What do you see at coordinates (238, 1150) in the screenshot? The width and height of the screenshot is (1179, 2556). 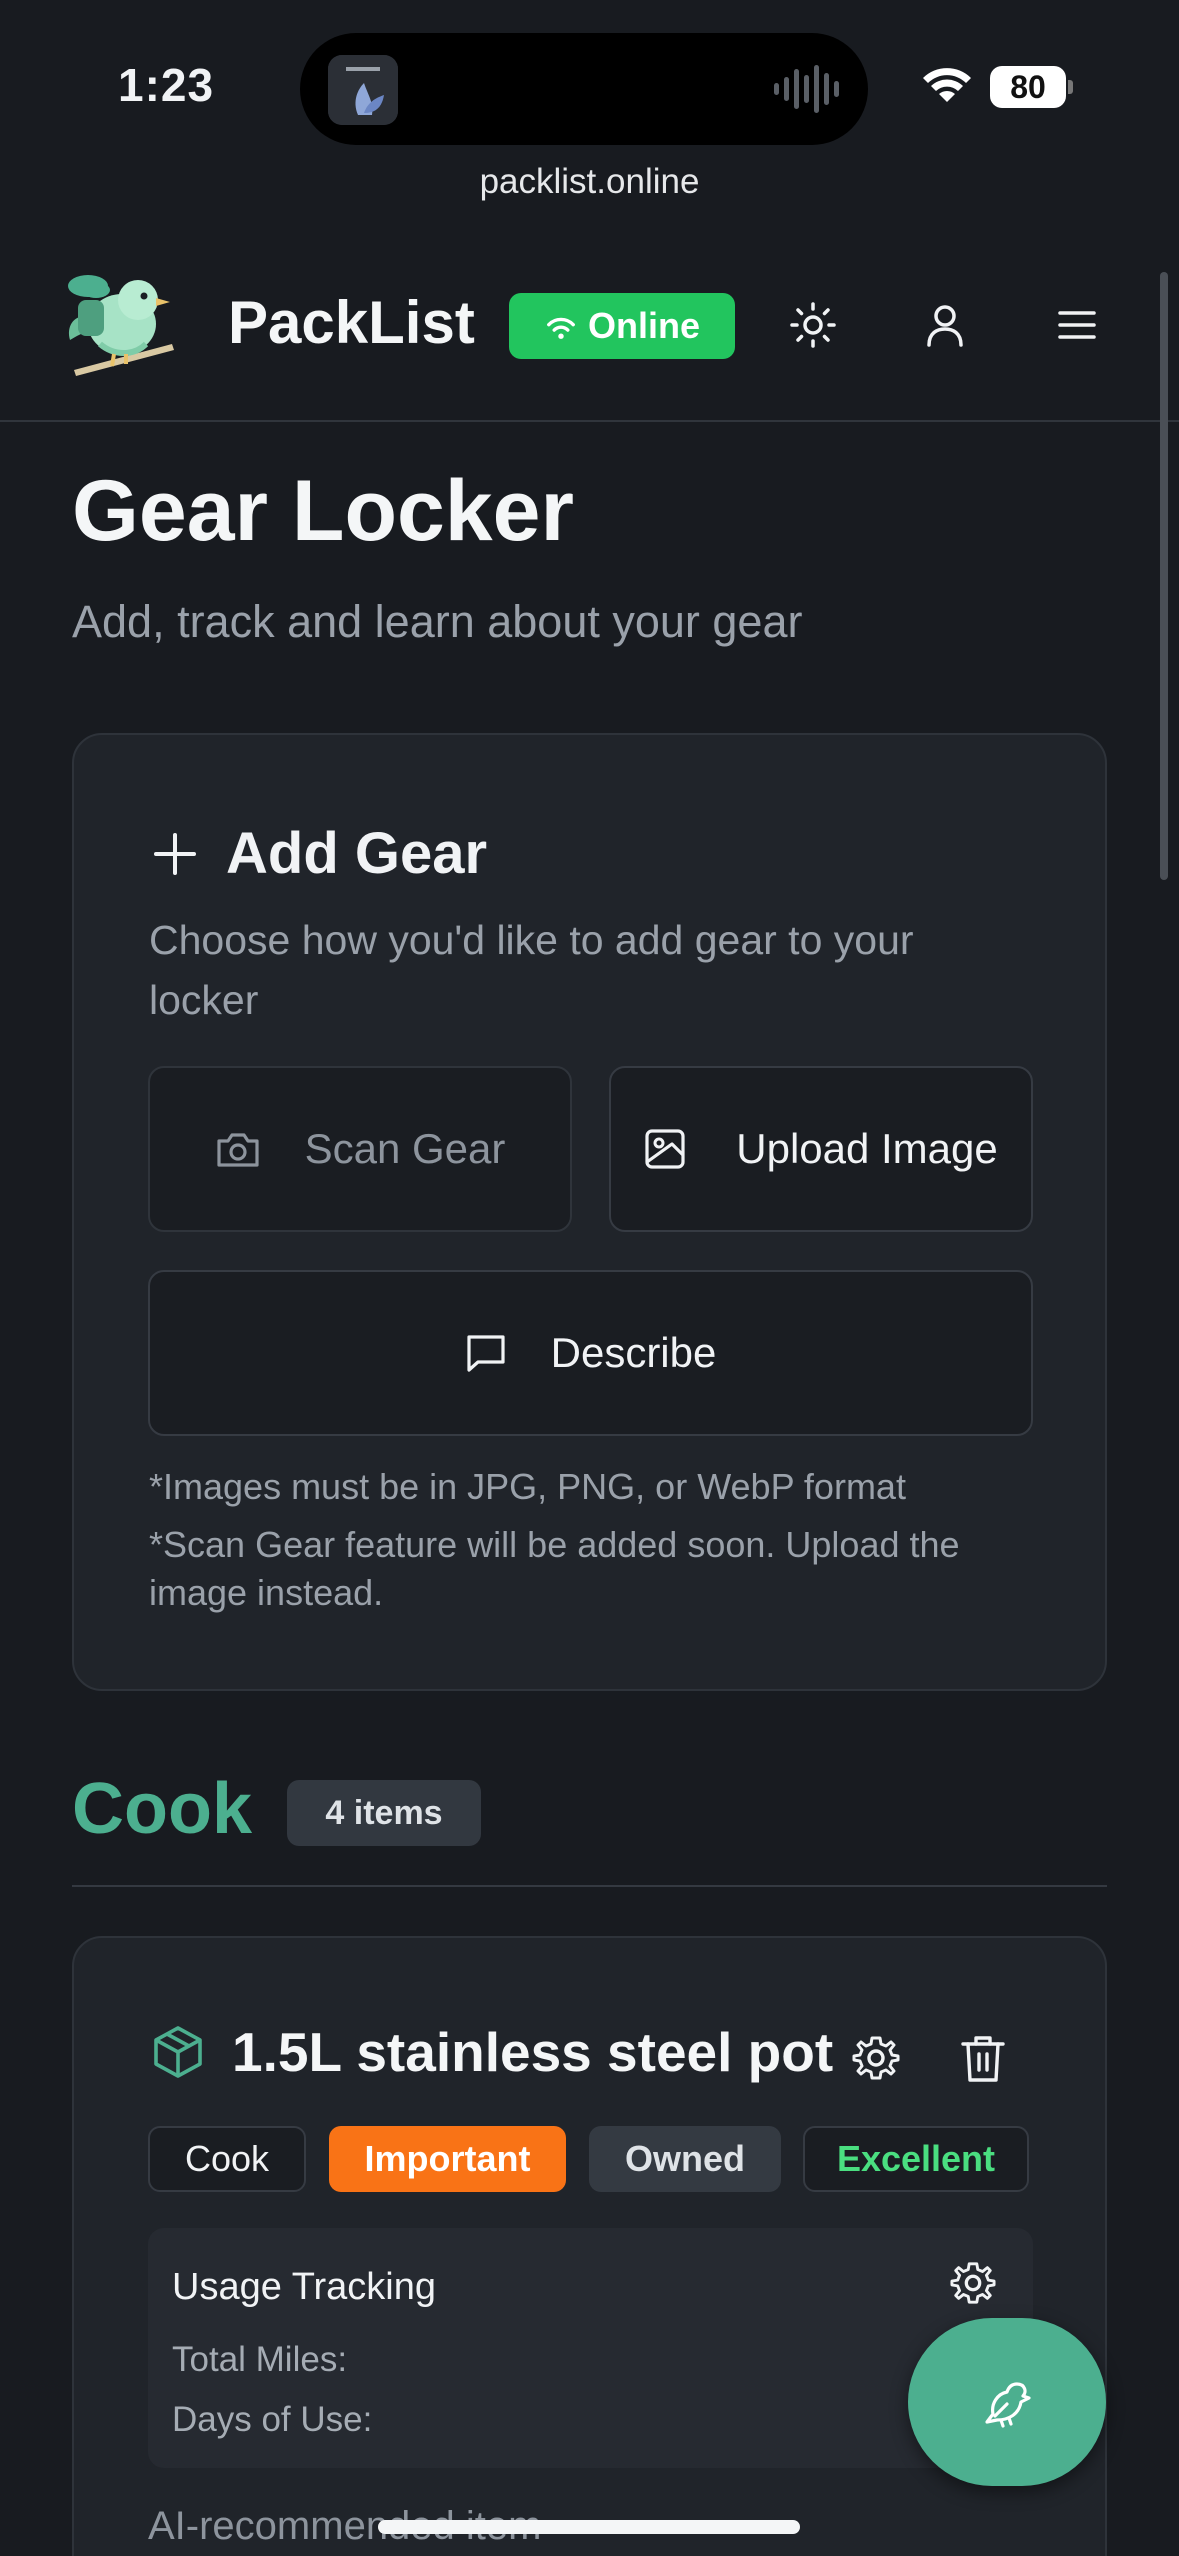 I see `camera-icon` at bounding box center [238, 1150].